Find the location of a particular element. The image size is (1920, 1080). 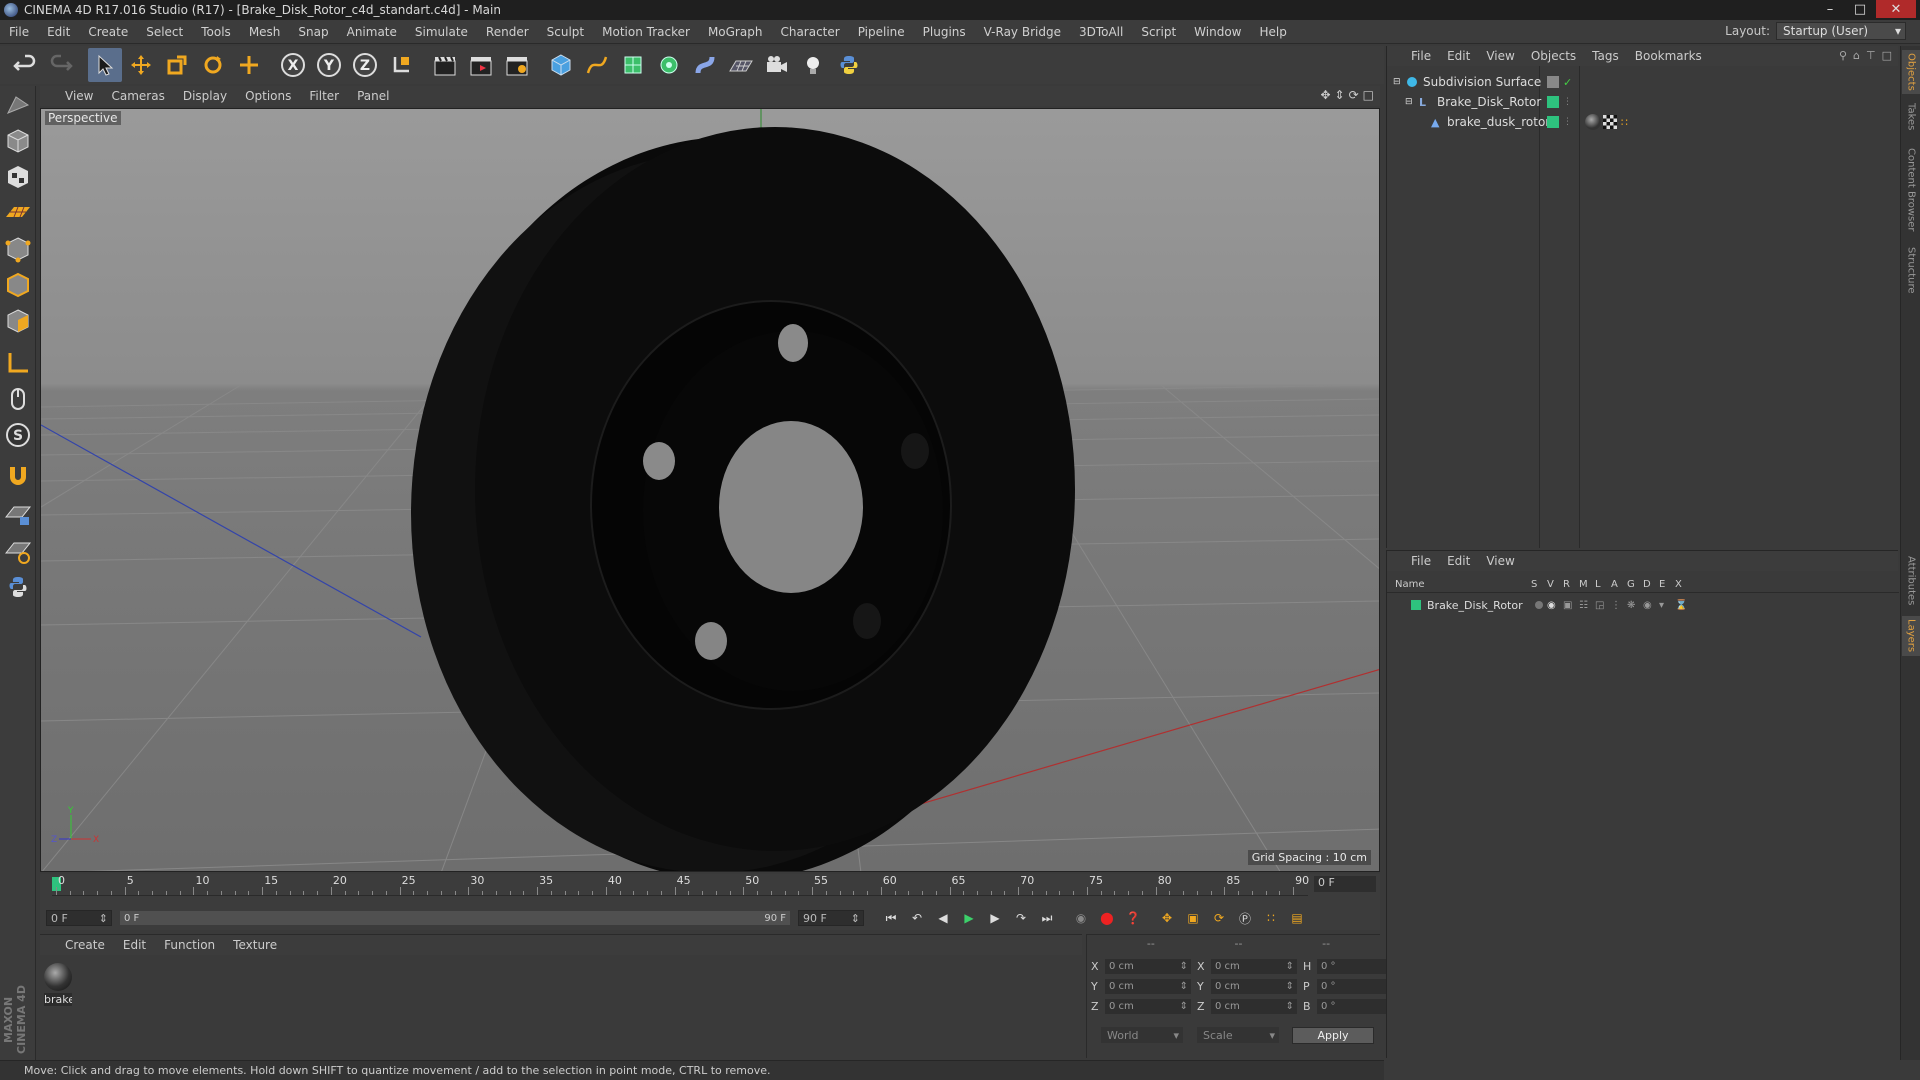

animation-icon: ⋮ is located at coordinates (1616, 605).